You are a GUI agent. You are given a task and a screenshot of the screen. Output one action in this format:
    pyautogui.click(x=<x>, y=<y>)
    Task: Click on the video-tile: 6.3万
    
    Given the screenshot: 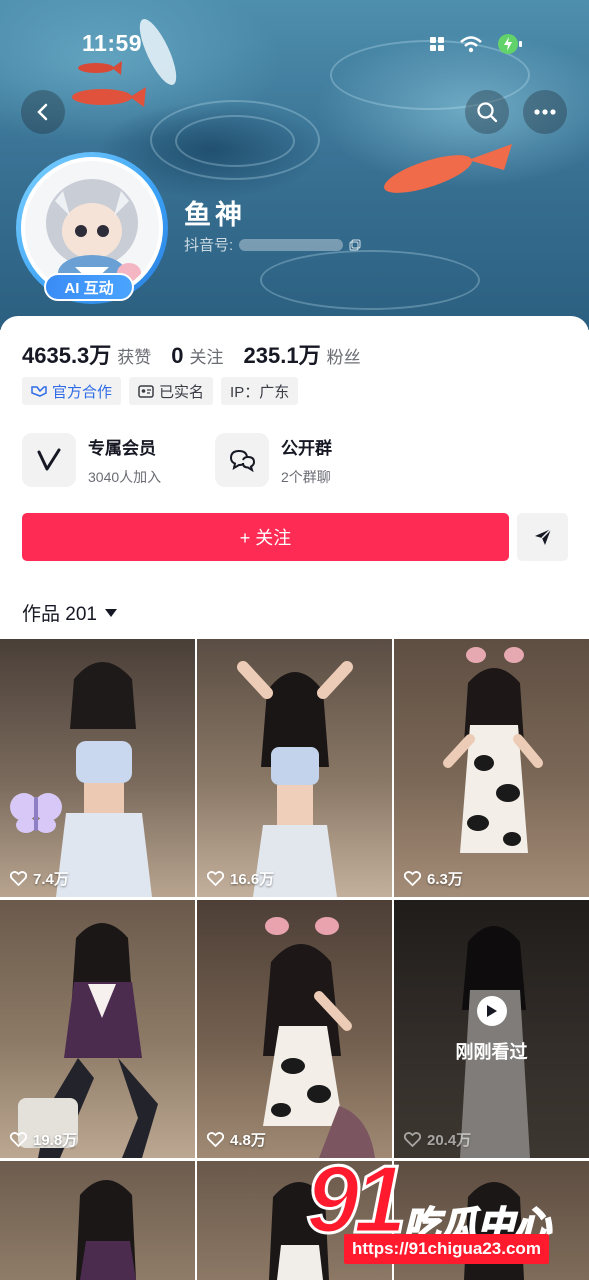 What is the action you would take?
    pyautogui.click(x=491, y=768)
    